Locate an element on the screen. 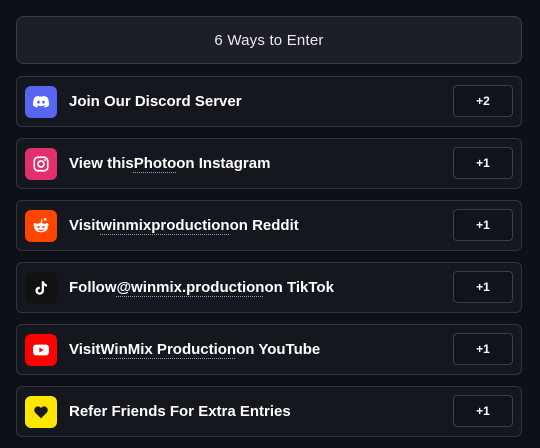 Image resolution: width=540 pixels, height=448 pixels. entry-label: Visit WinMix Production on YouTube is located at coordinates (194, 349).